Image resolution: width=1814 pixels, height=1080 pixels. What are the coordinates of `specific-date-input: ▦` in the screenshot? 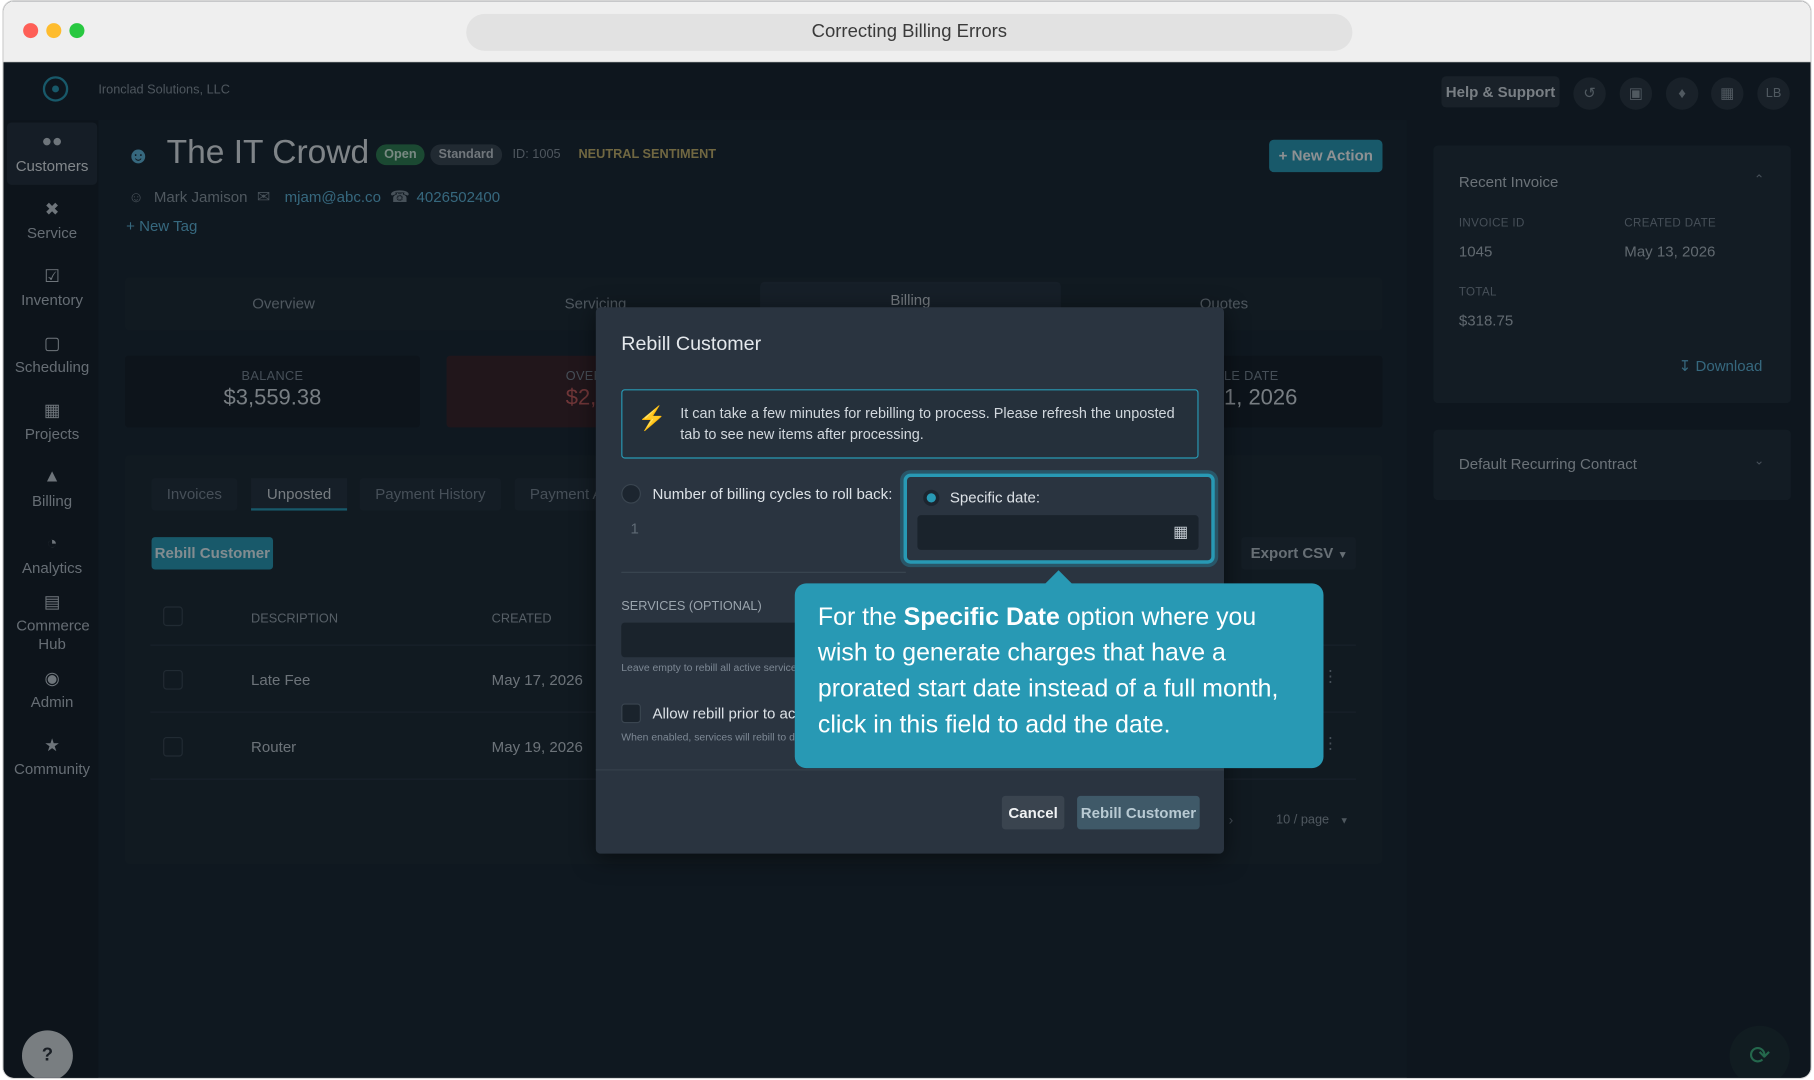 It's located at (1058, 532).